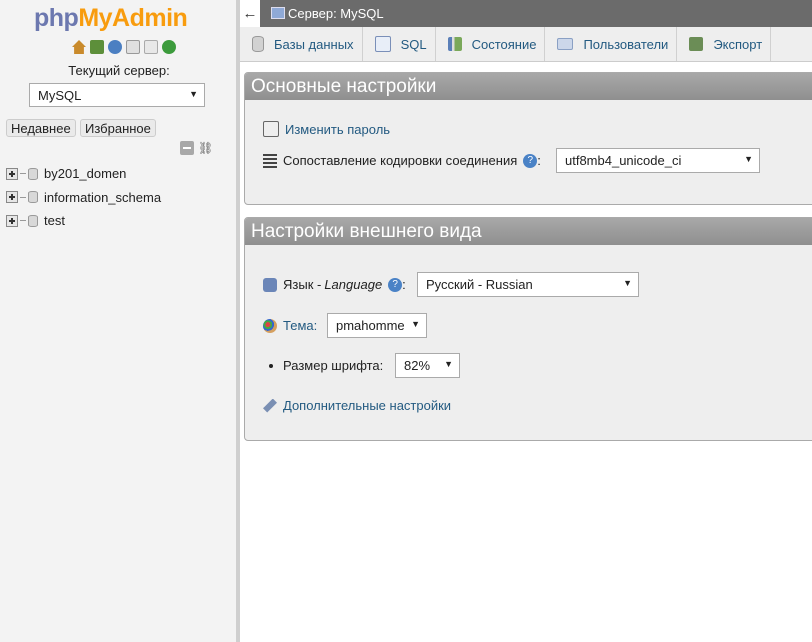 This screenshot has width=812, height=642. What do you see at coordinates (539, 160) in the screenshot?
I see `collation-colon: :` at bounding box center [539, 160].